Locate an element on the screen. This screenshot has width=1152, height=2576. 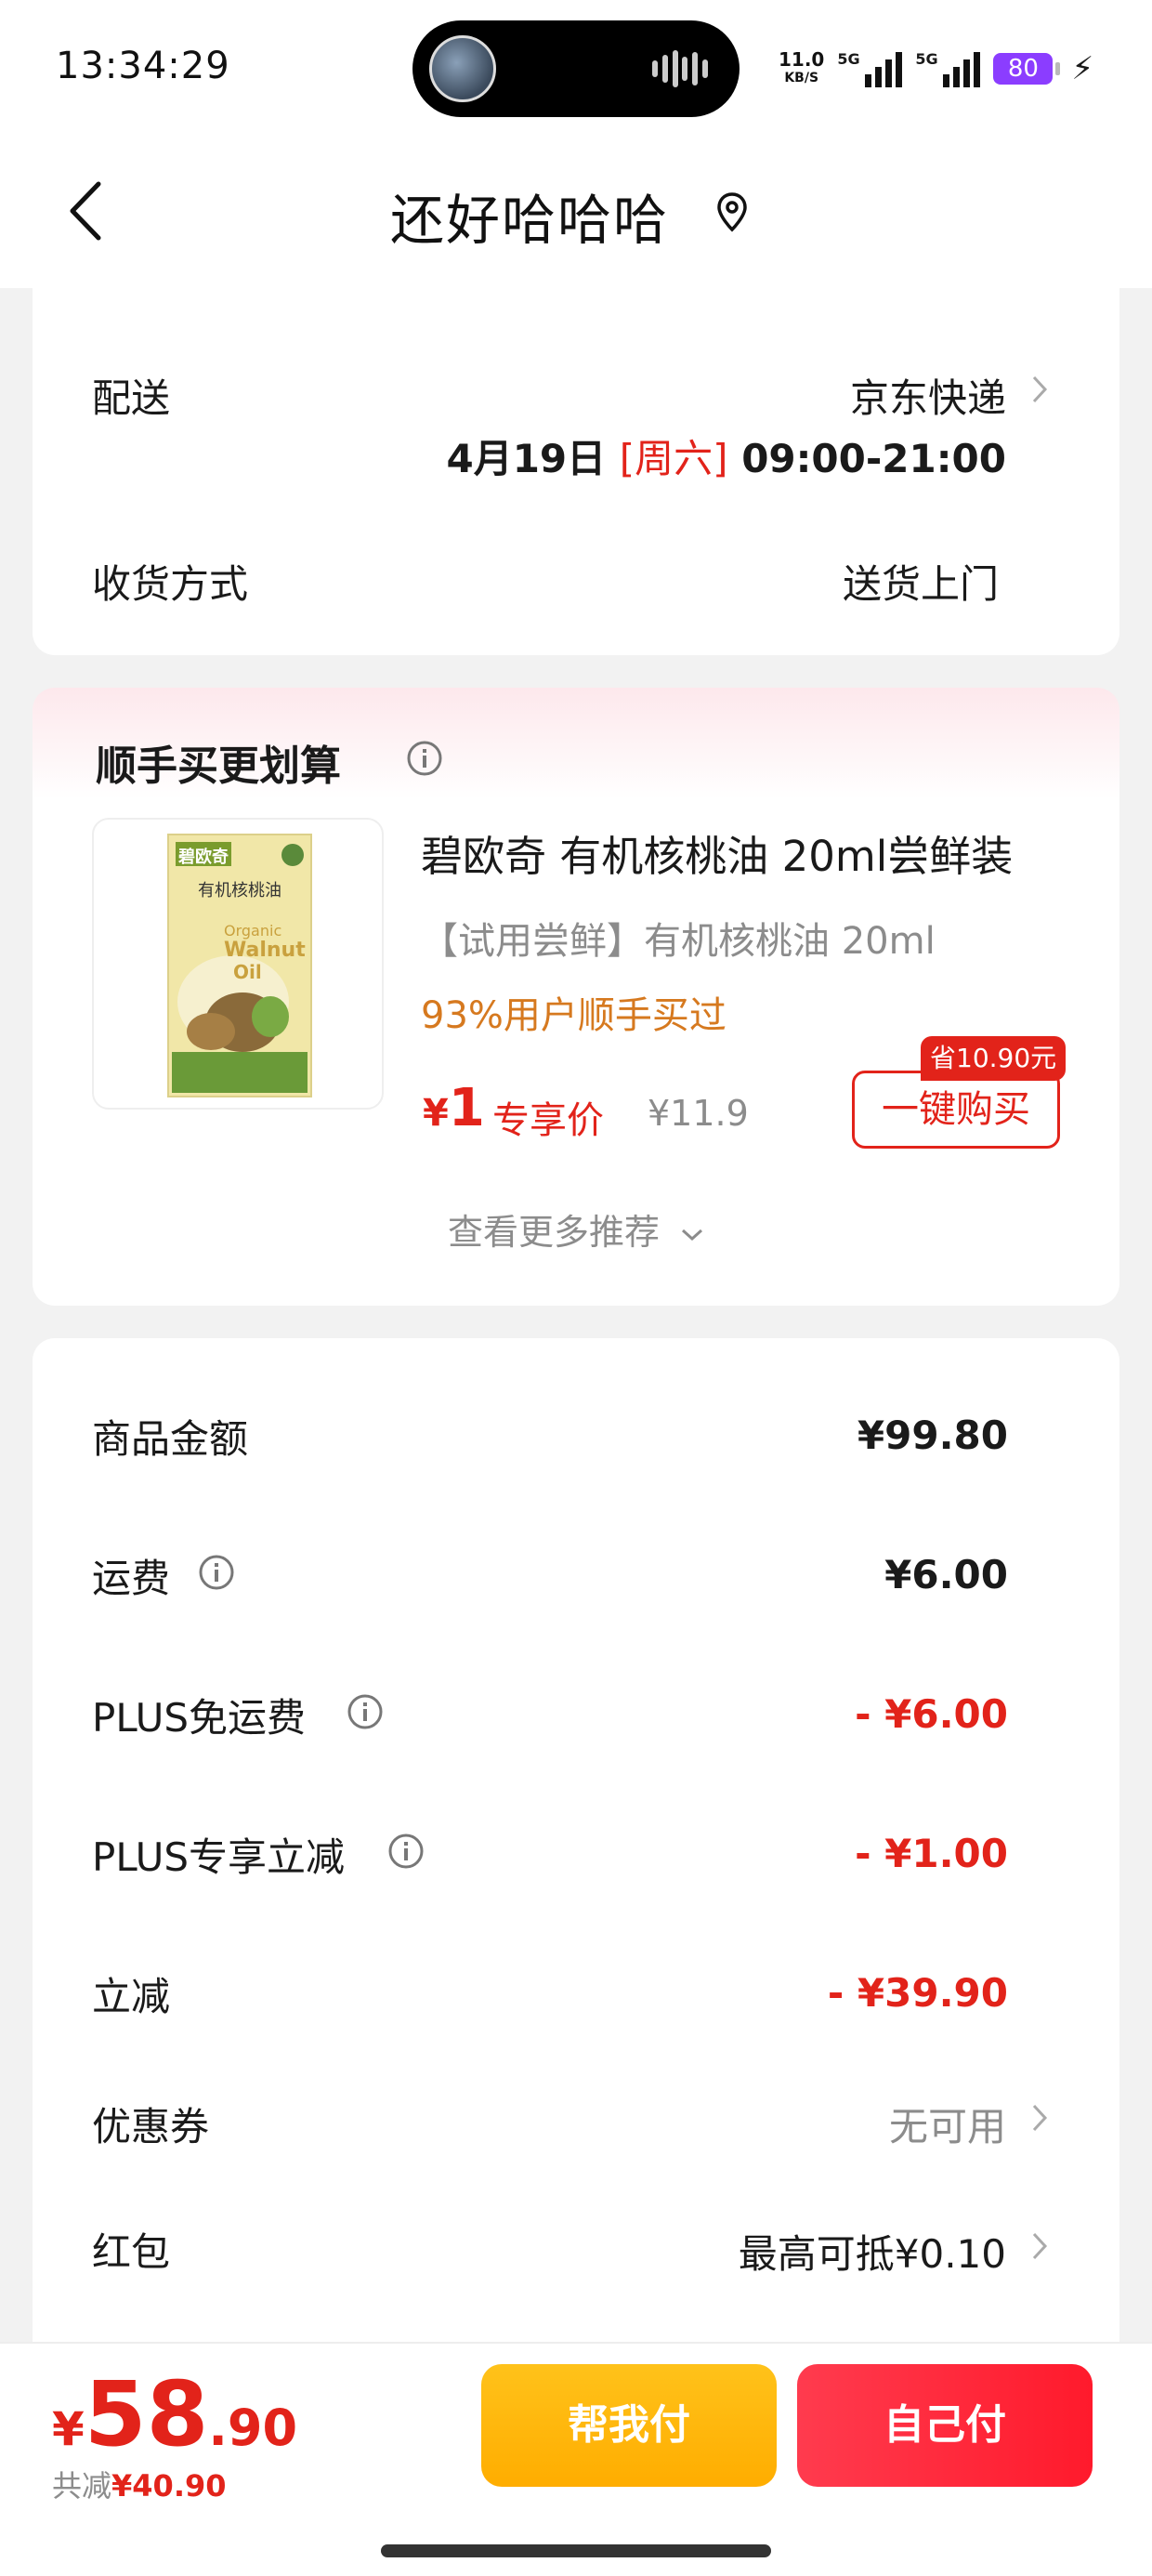
summary-value-plus-freeship: - ¥6.00 is located at coordinates (931, 1714).